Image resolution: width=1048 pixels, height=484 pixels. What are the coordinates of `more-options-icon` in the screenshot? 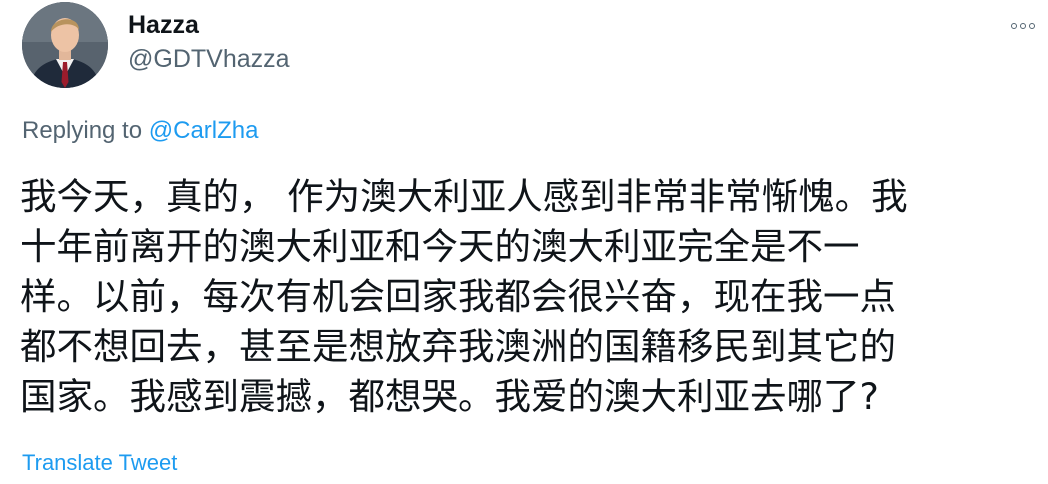 It's located at (1023, 26).